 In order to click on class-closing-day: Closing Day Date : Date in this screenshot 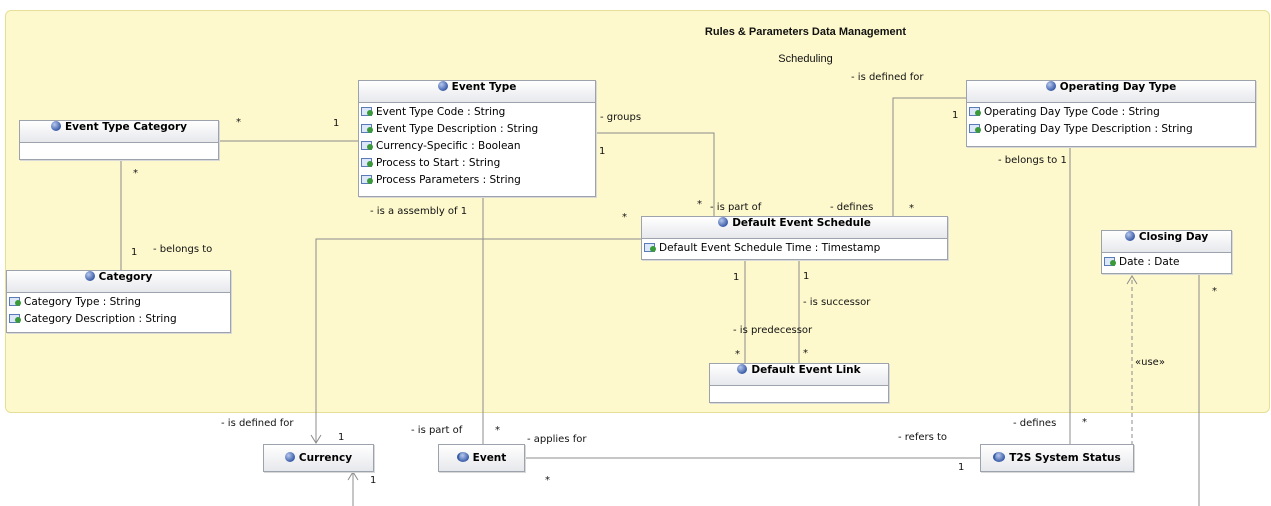, I will do `click(1166, 252)`.